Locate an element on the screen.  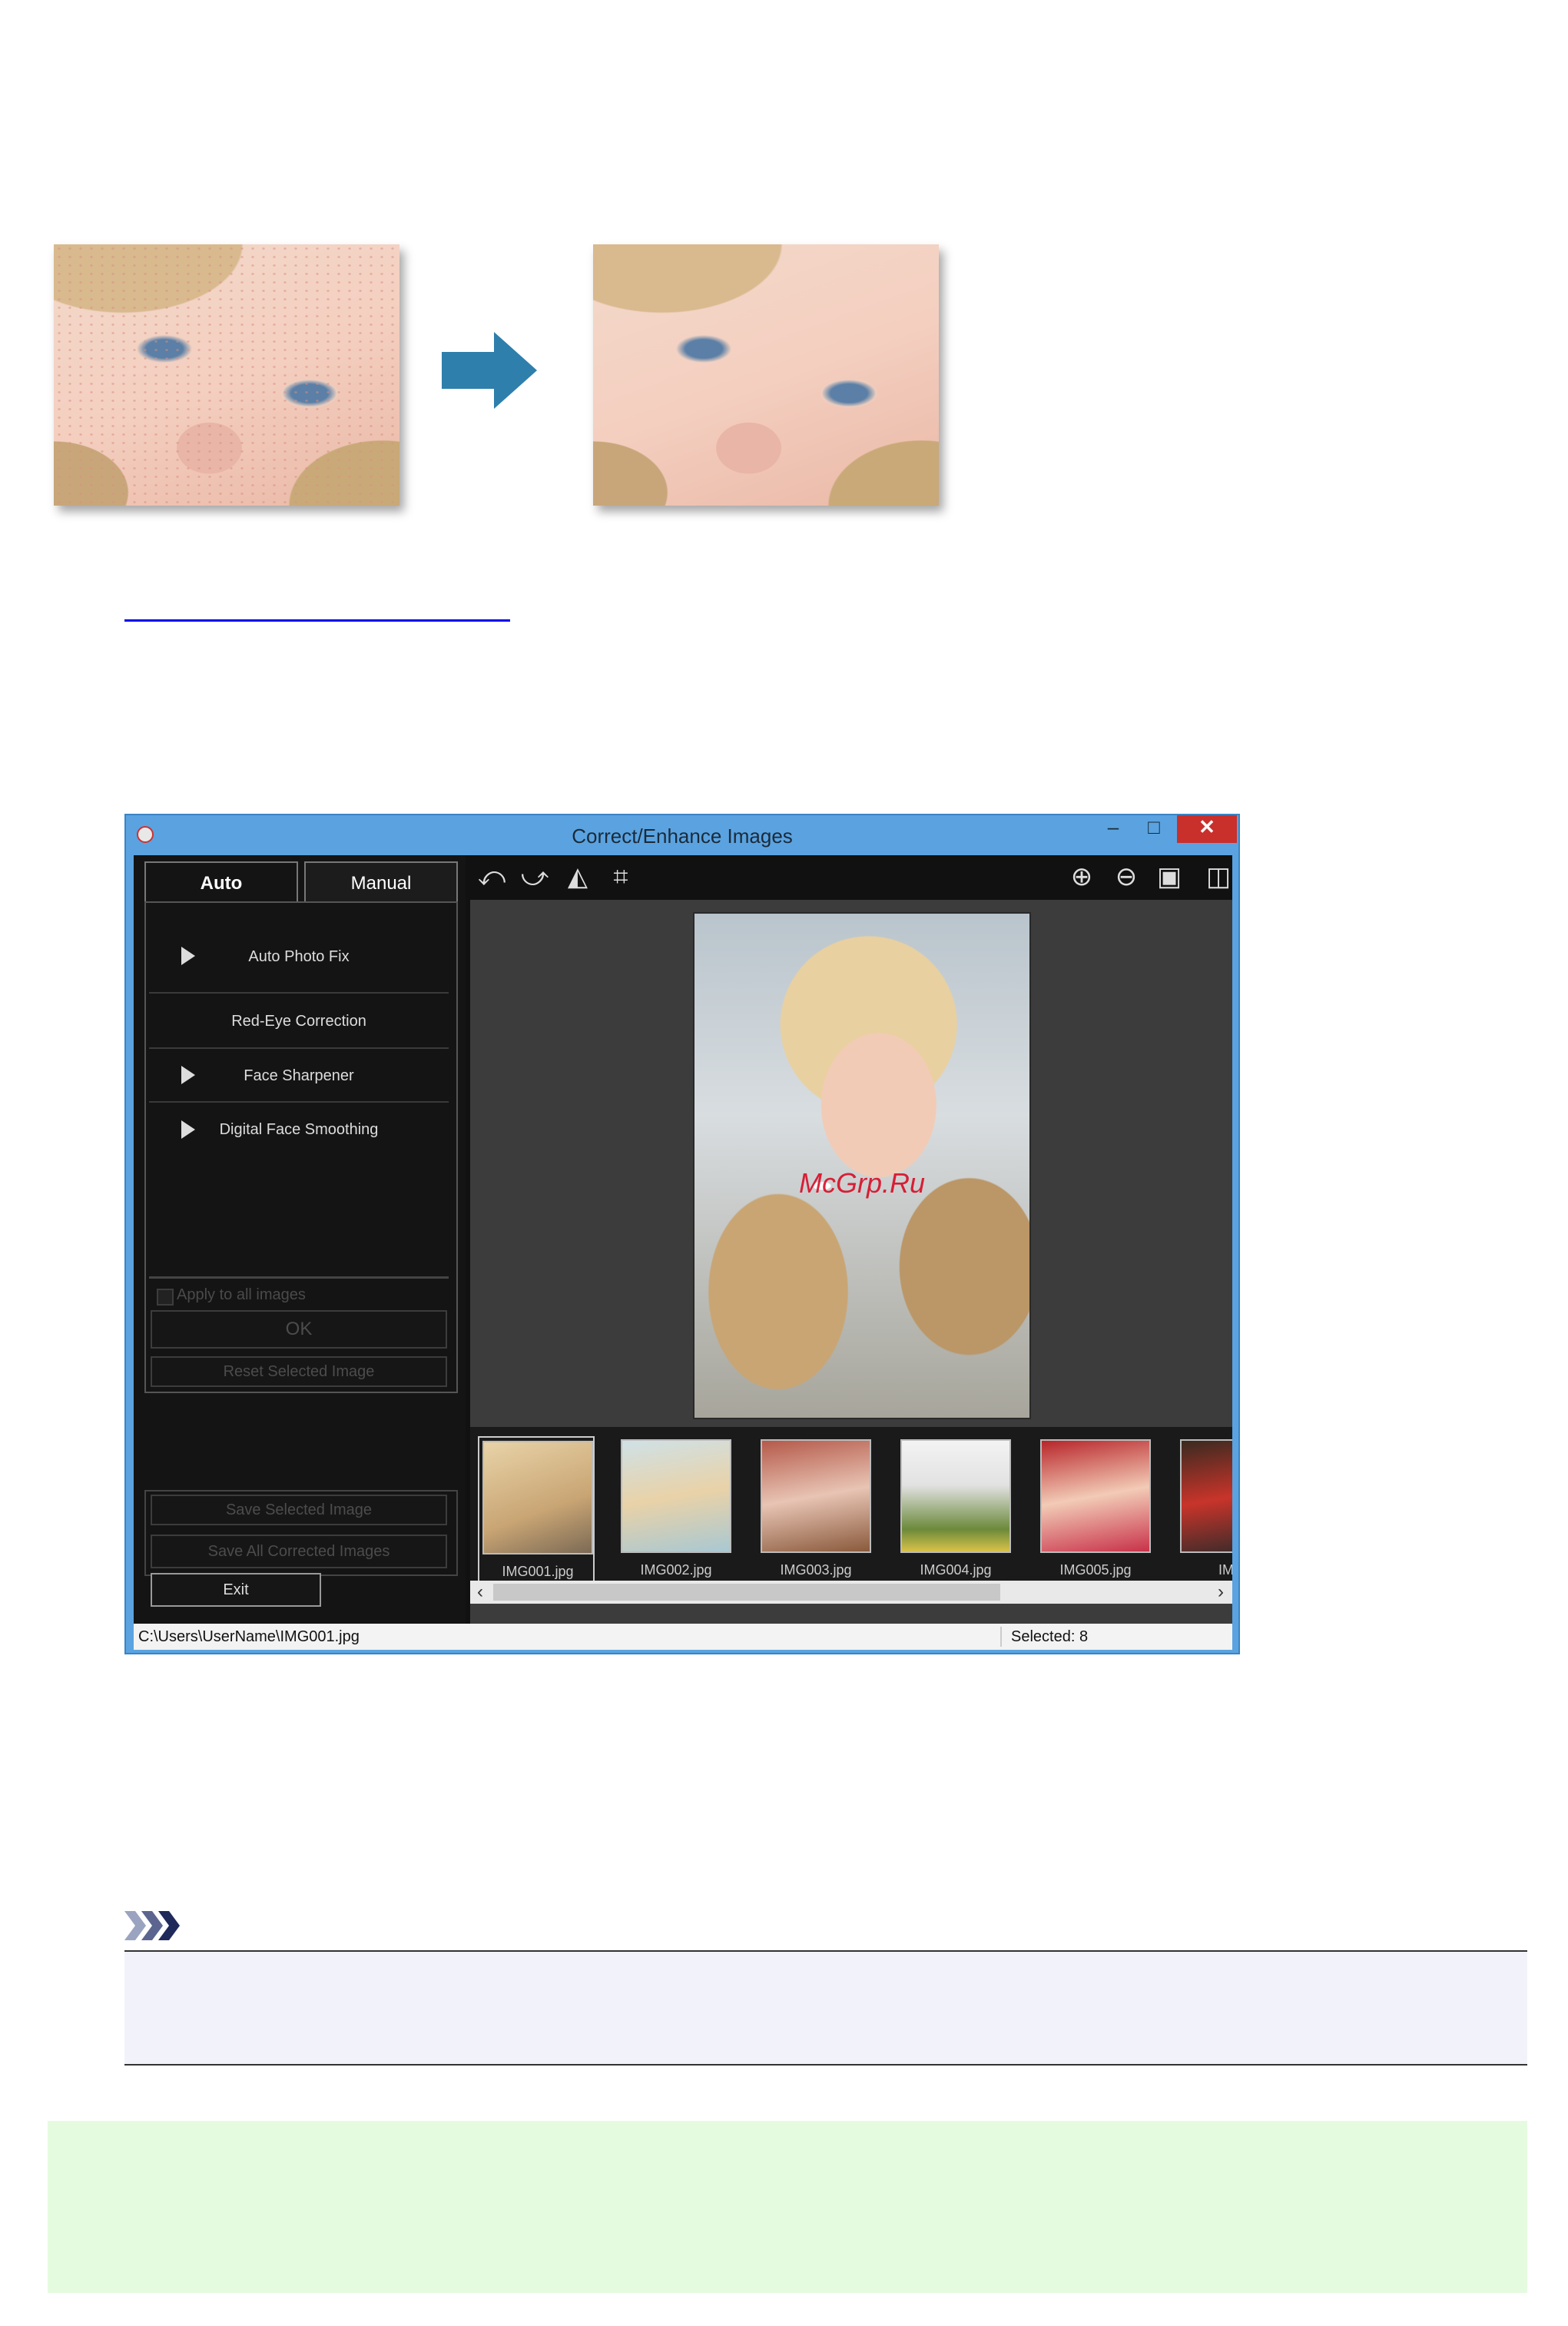
apply-all-checkbox is located at coordinates (165, 1297).